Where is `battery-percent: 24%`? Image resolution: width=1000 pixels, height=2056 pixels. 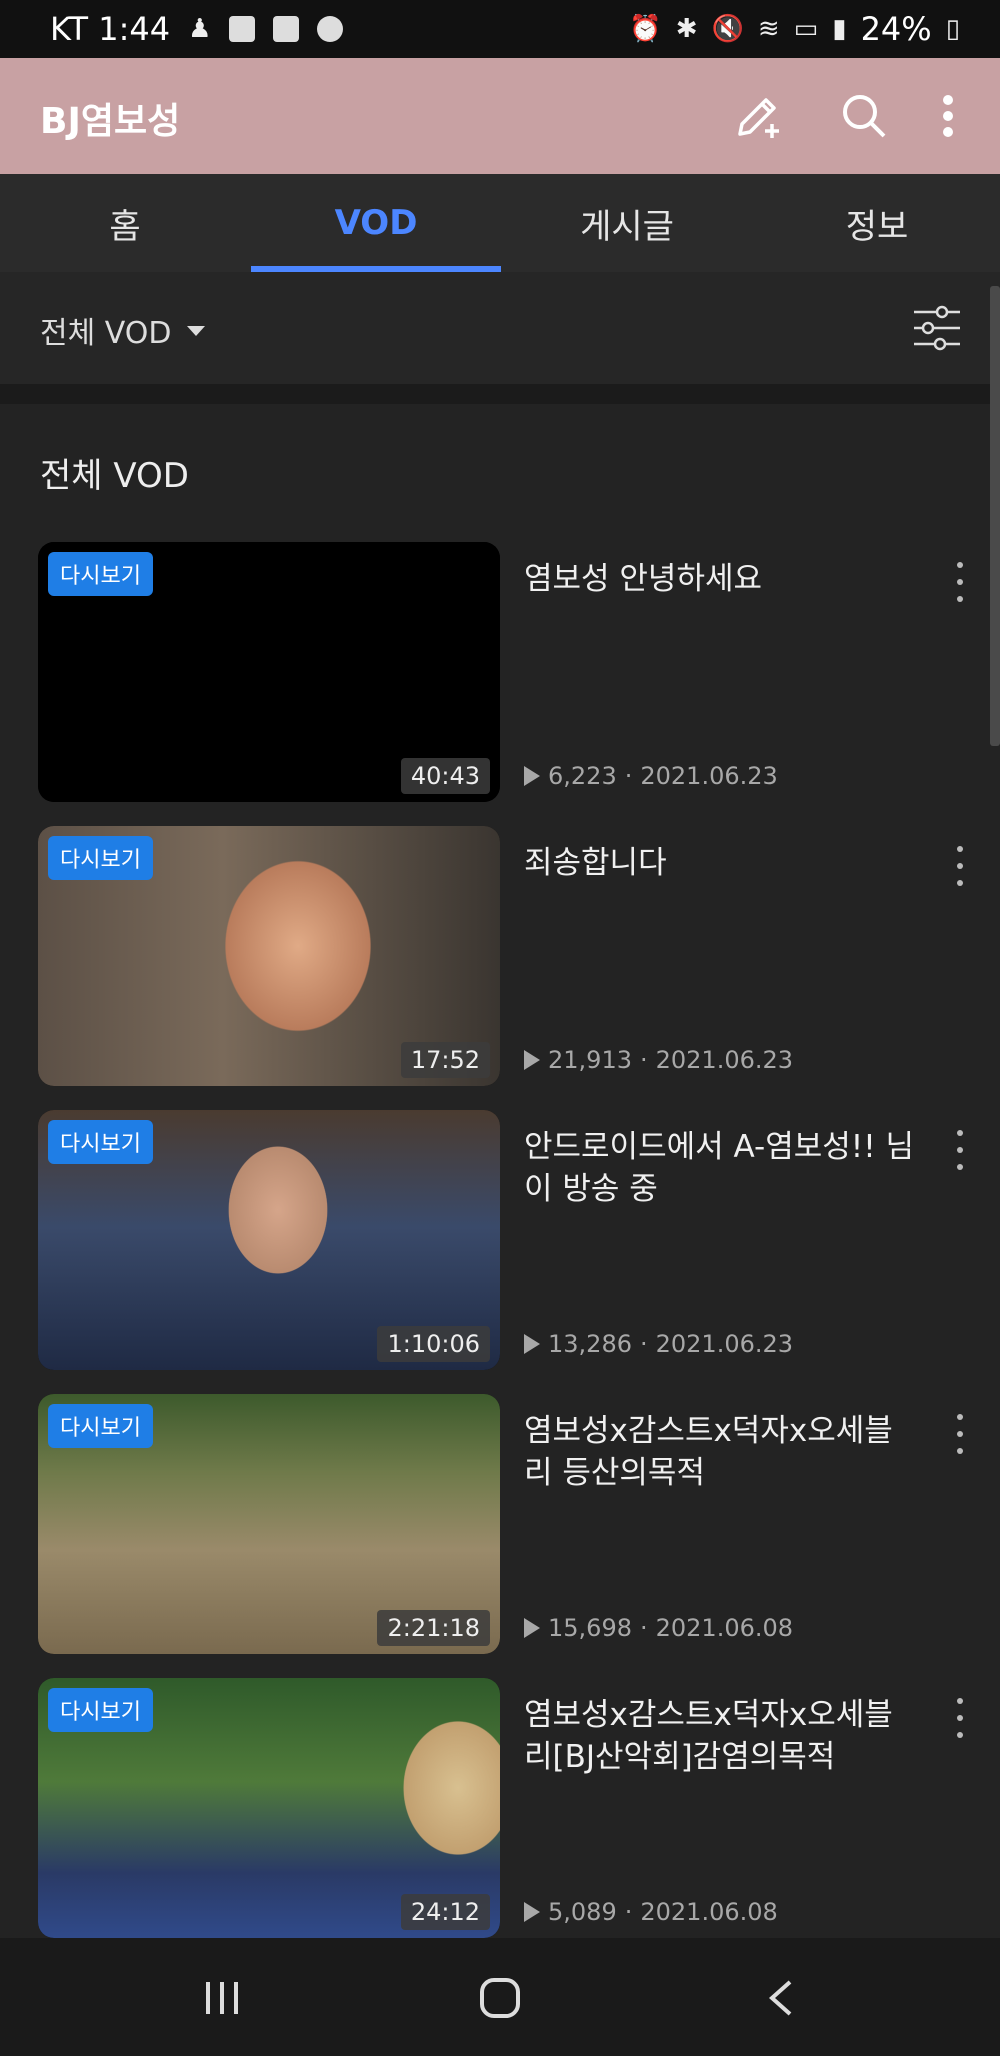
battery-percent: 24% is located at coordinates (896, 29).